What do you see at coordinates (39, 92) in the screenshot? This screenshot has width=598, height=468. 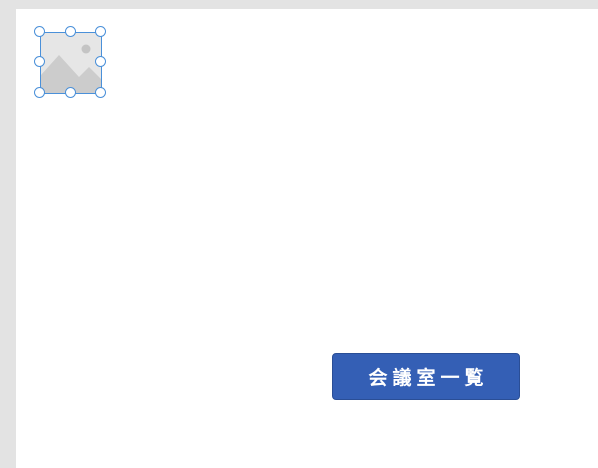 I see `resize-handle-bottom-left` at bounding box center [39, 92].